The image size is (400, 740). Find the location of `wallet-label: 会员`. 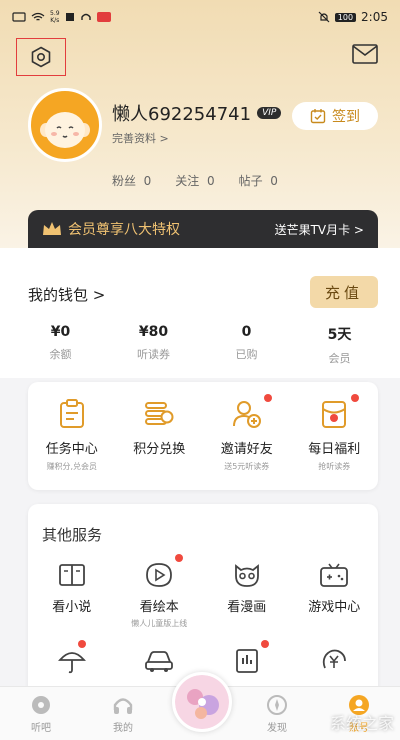

wallet-label: 会员 is located at coordinates (339, 358).